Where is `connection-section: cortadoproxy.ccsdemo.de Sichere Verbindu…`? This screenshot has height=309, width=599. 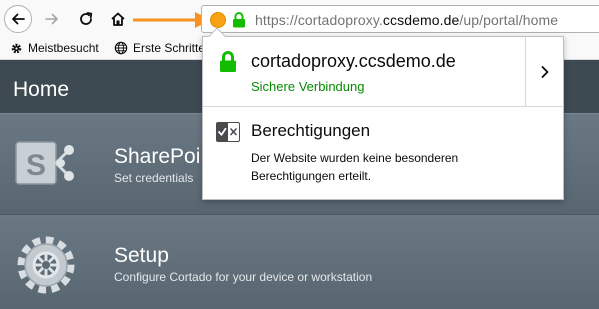
connection-section: cortadoproxy.ccsdemo.de Sichere Verbindu… is located at coordinates (383, 72).